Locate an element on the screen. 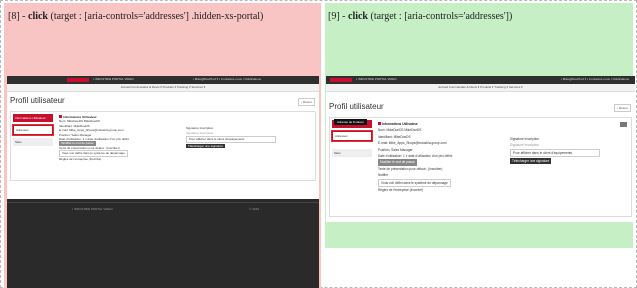 The width and height of the screenshot is (637, 288). footer-copyright: © 2015 is located at coordinates (254, 209).